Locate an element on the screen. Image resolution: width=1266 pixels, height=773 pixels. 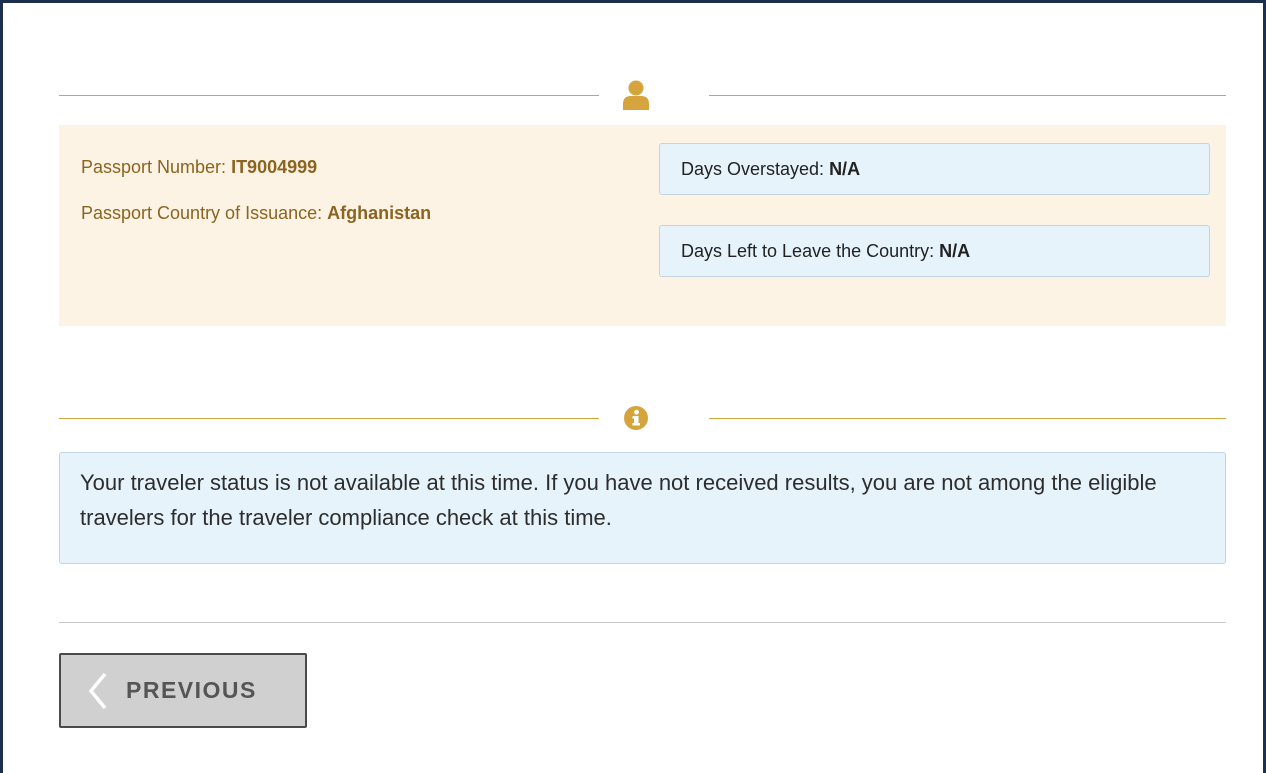
days-left-label: Days Left to Leave the Country: is located at coordinates (810, 251).